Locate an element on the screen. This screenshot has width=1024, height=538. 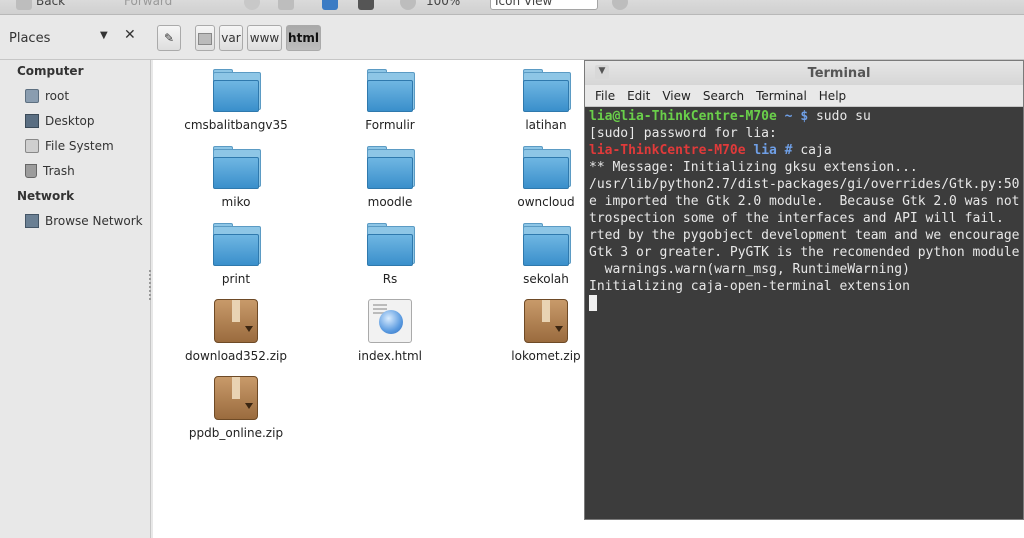
menu-view: View is located at coordinates (676, 95).